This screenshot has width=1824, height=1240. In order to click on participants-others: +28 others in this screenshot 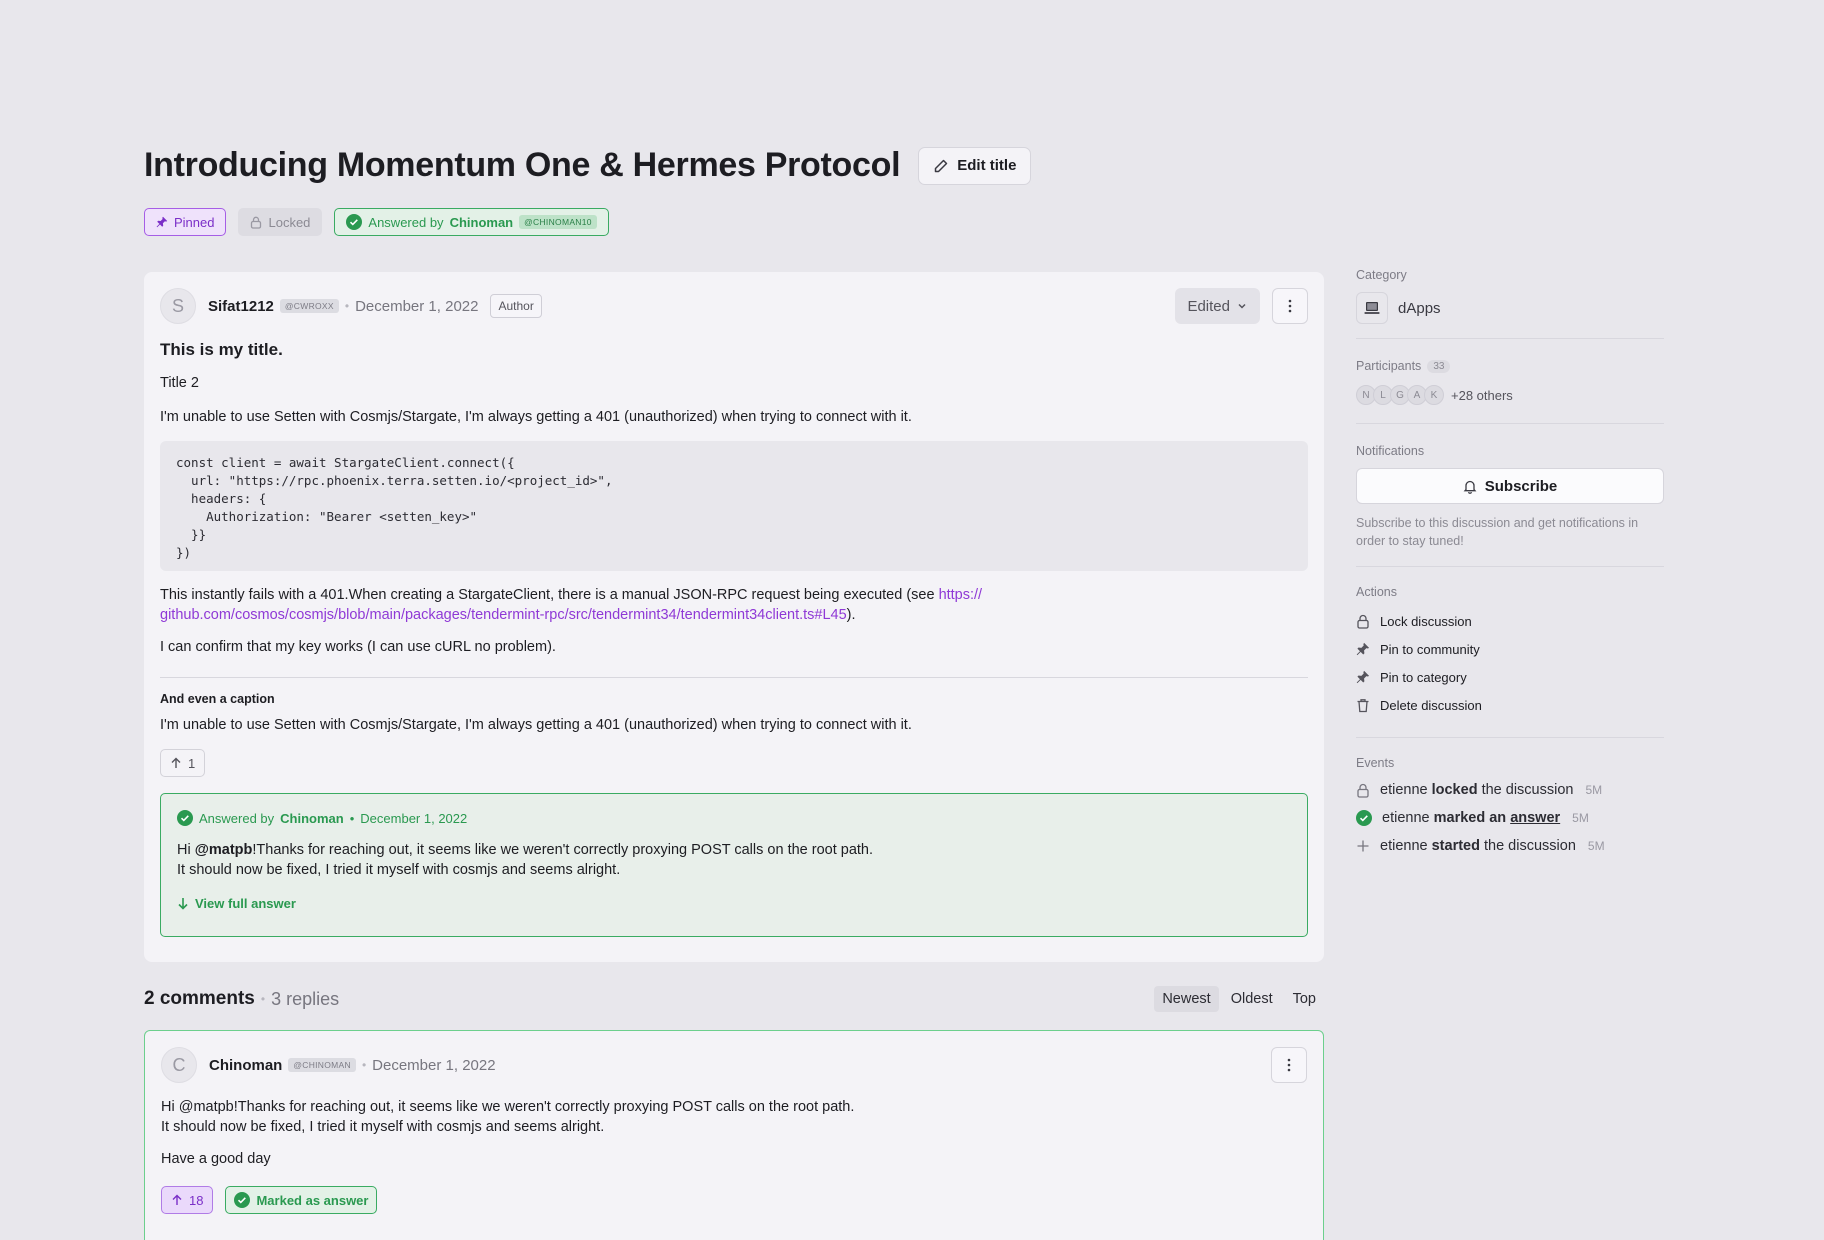, I will do `click(1482, 395)`.